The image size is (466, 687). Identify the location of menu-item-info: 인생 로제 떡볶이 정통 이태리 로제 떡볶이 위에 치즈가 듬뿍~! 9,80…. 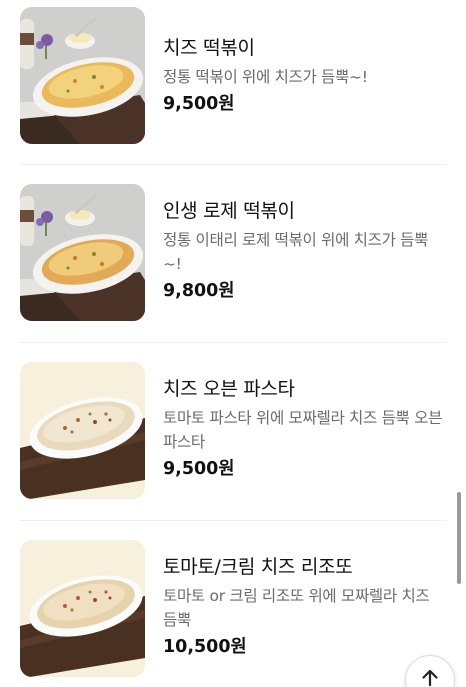
(304, 243).